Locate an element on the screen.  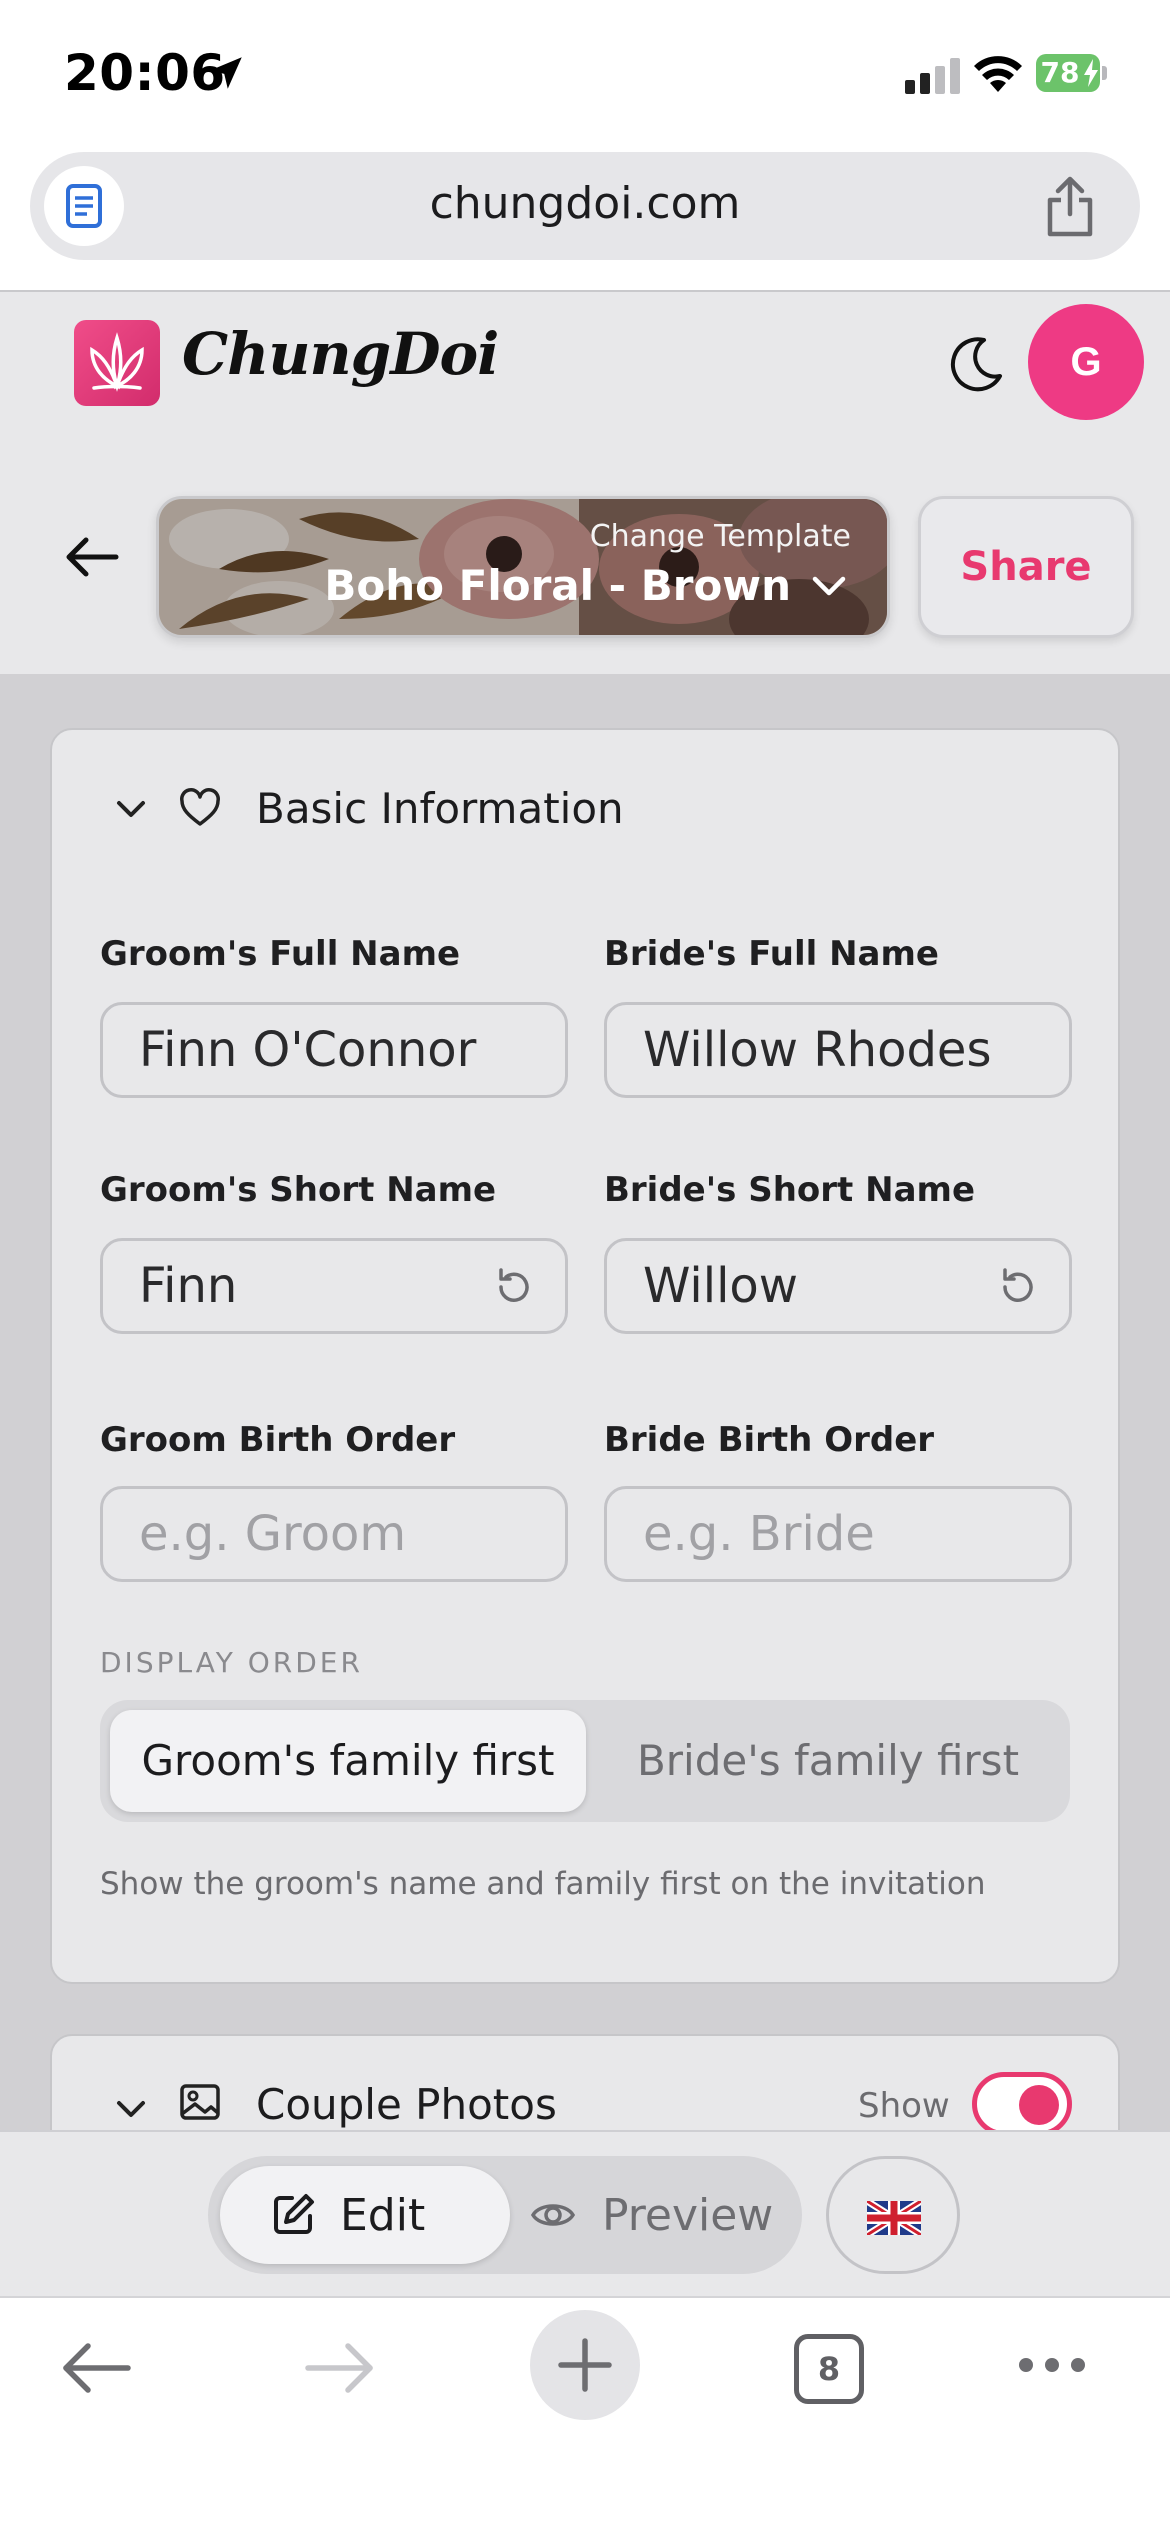
back-arrow-icon is located at coordinates (92, 557).